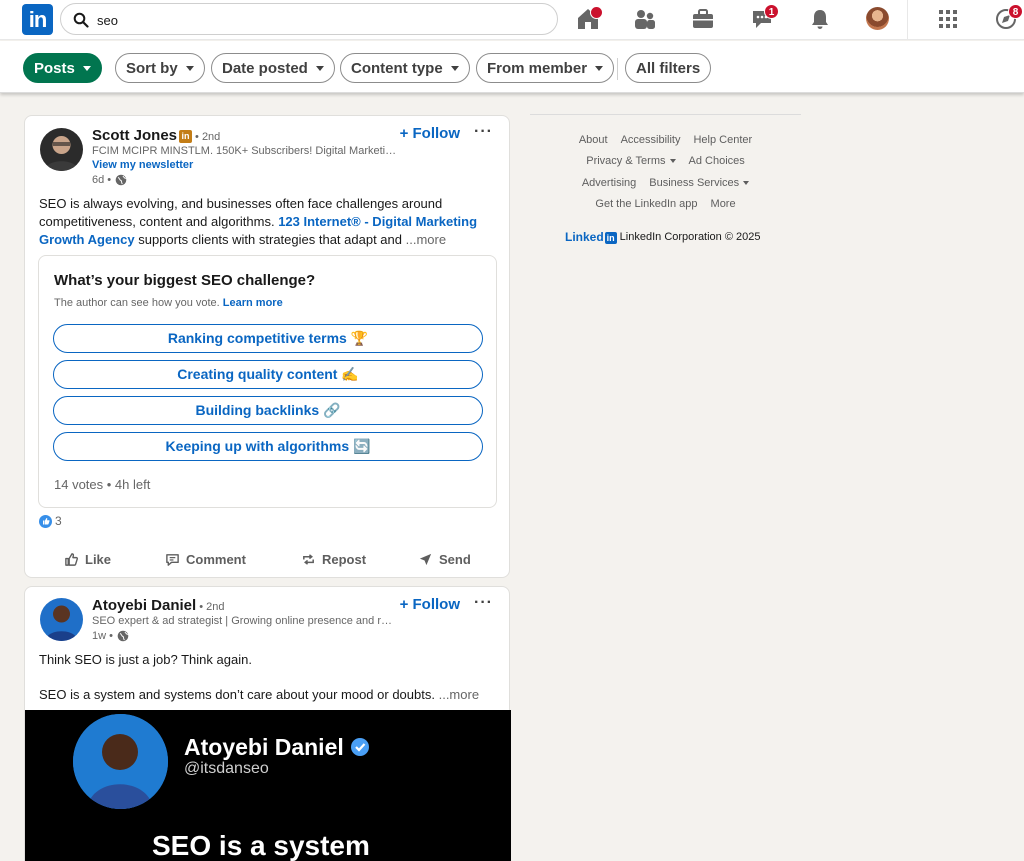 Image resolution: width=1024 pixels, height=861 pixels. Describe the element at coordinates (268, 410) in the screenshot. I see `poll-option: Building backlinks 🔗` at that location.